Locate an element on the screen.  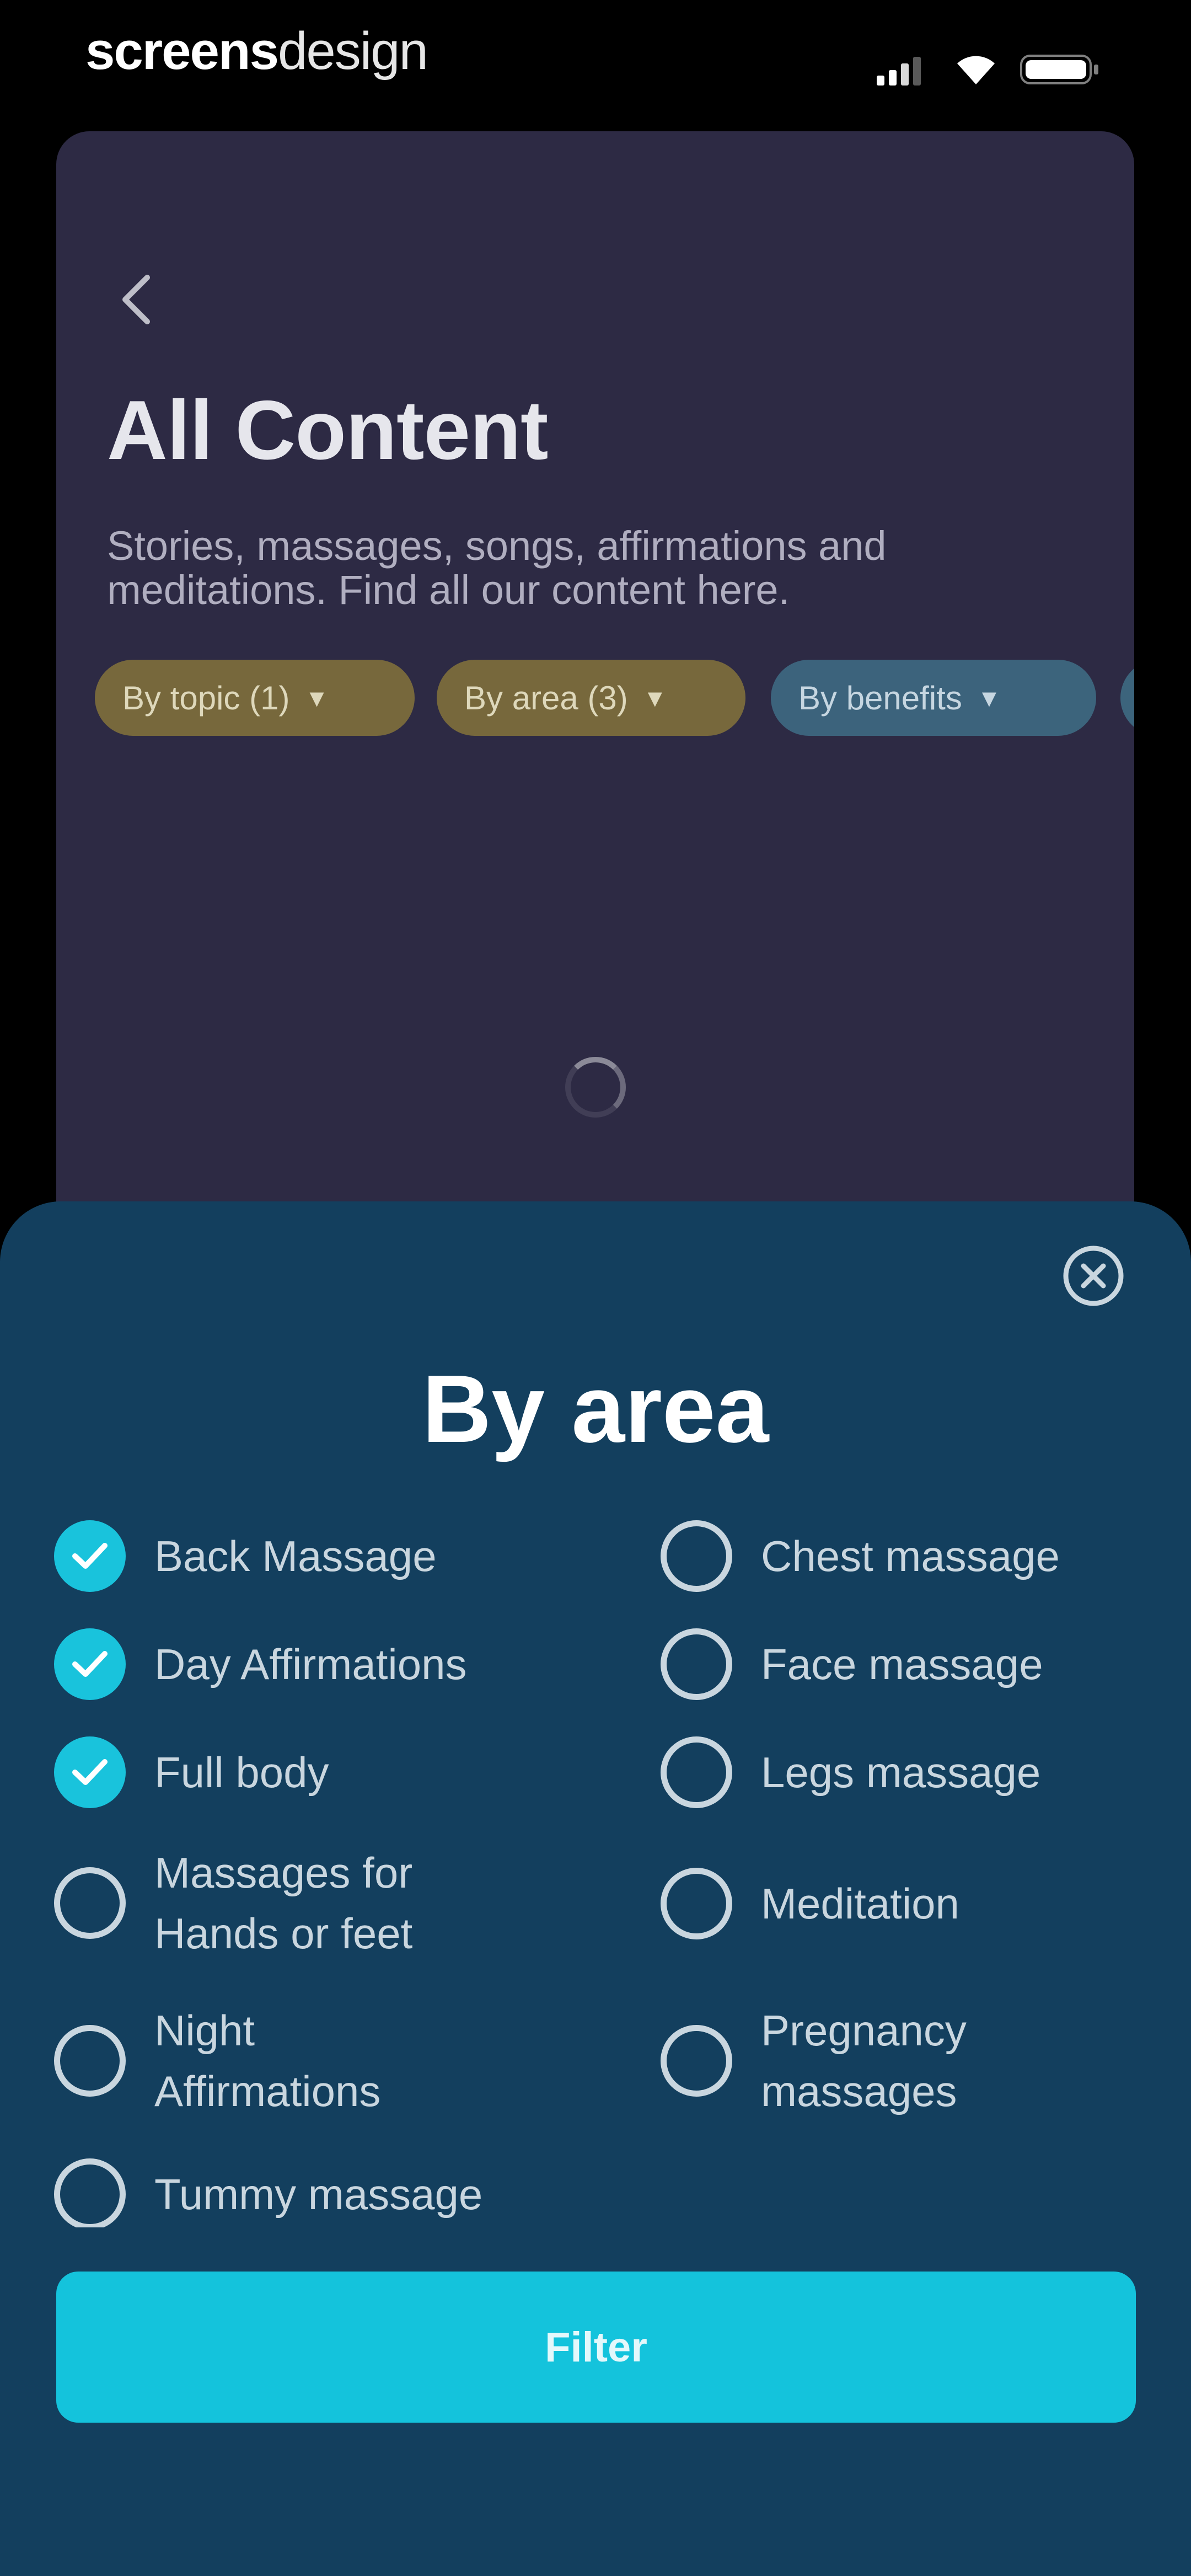
option-full-body: Full body is located at coordinates (308, 1772).